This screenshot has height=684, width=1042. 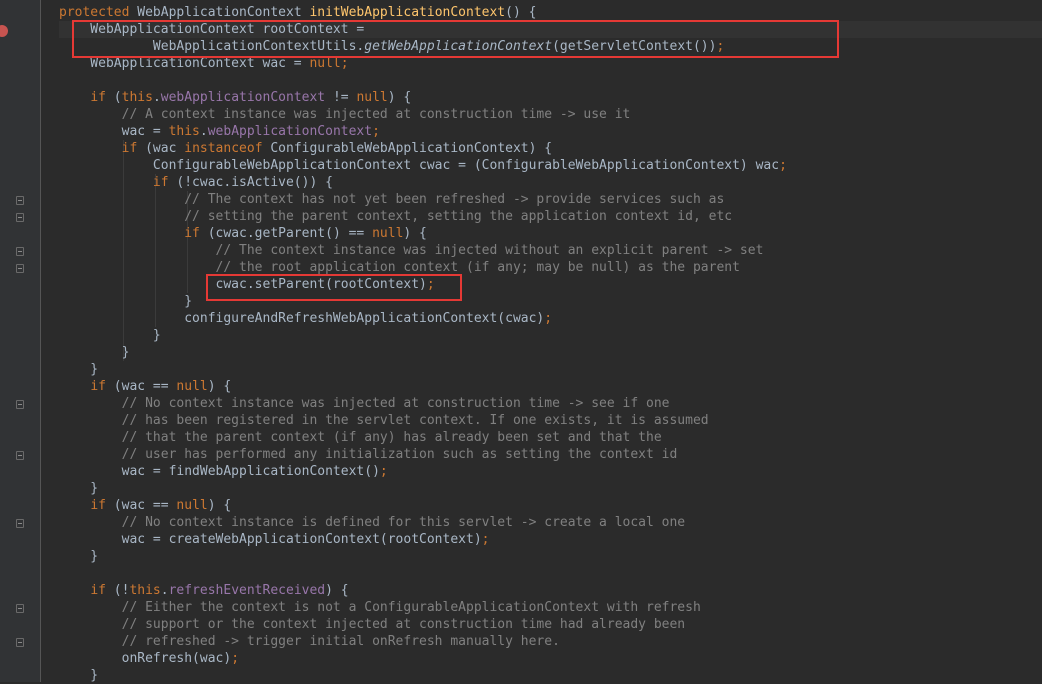 I want to click on annotation-box-root-context, so click(x=455, y=39).